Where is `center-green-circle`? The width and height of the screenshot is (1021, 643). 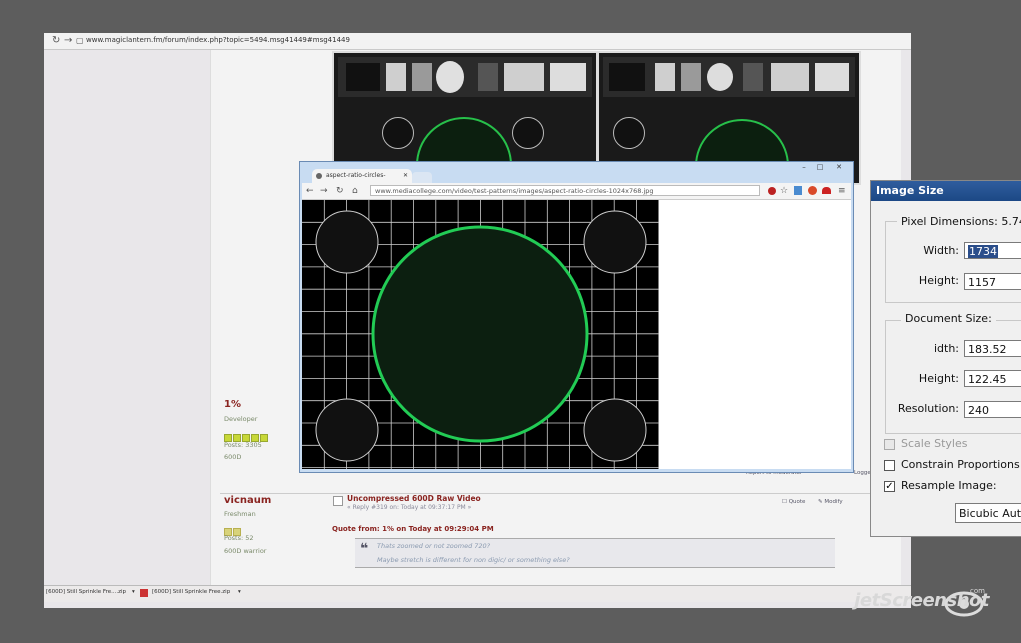
center-green-circle is located at coordinates (480, 334).